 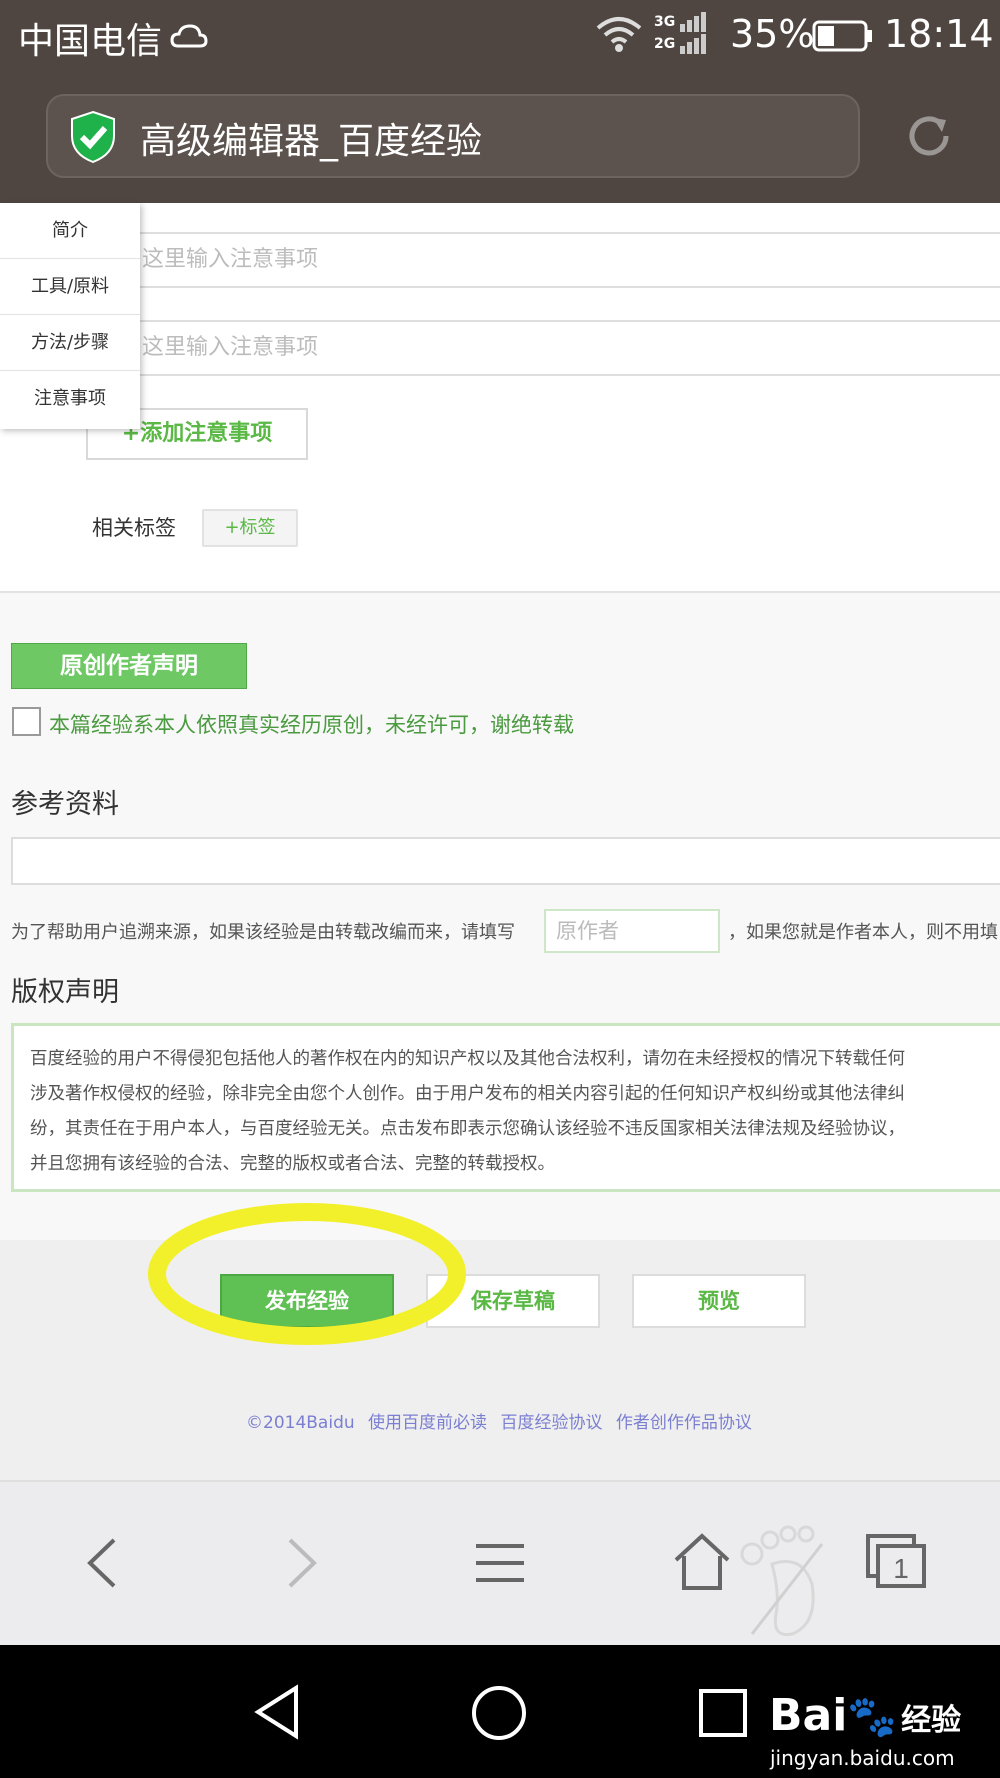 What do you see at coordinates (862, 1758) in the screenshot?
I see `watermark-url: jingyan.baidu.com` at bounding box center [862, 1758].